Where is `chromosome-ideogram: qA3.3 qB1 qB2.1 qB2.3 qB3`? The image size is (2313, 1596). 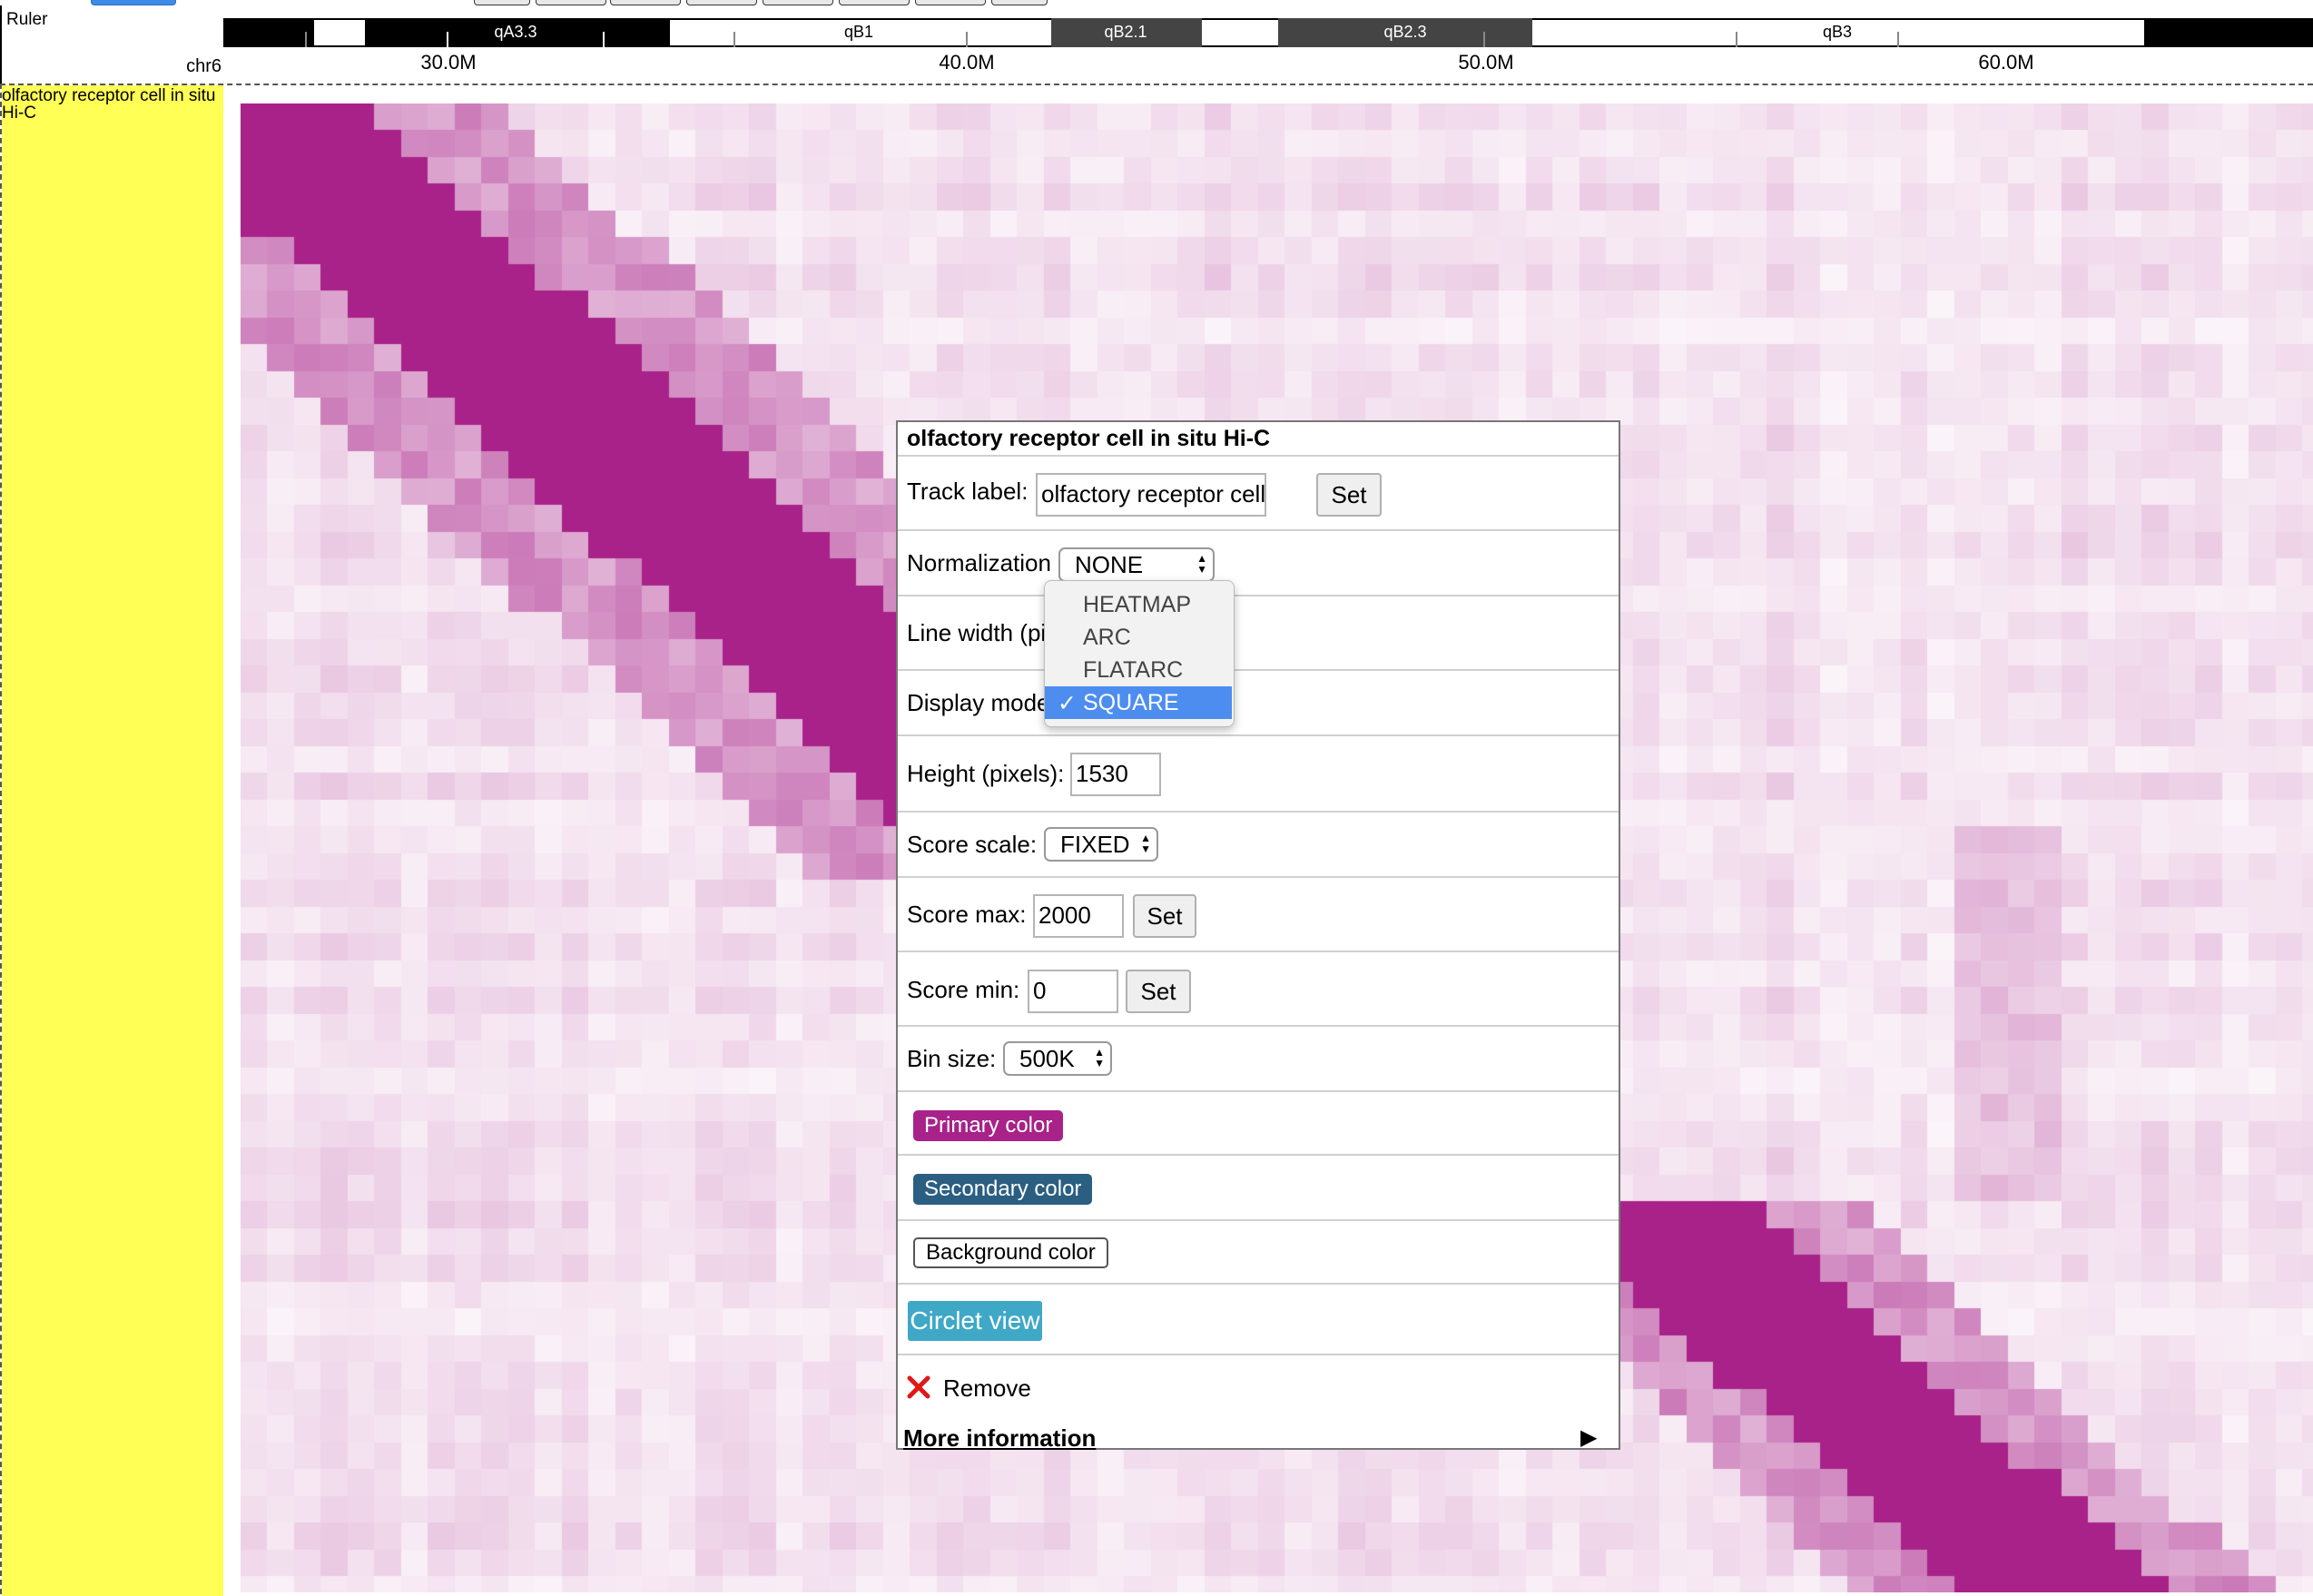 chromosome-ideogram: qA3.3 qB1 qB2.1 qB2.3 qB3 is located at coordinates (1268, 32).